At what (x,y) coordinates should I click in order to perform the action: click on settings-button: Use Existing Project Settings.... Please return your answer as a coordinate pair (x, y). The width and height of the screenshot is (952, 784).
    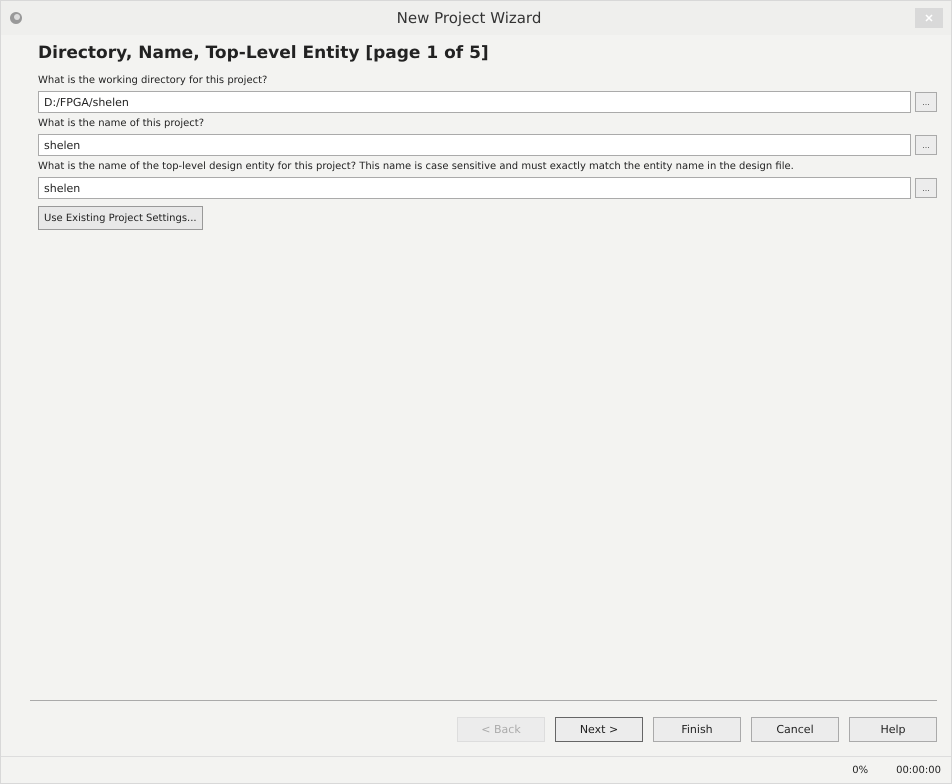
    Looking at the image, I should click on (120, 218).